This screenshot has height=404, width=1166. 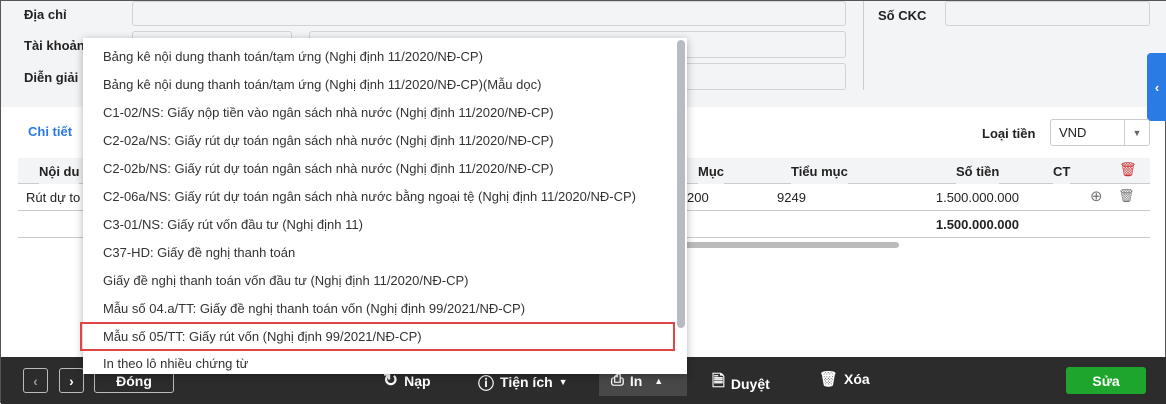 What do you see at coordinates (1126, 196) in the screenshot?
I see `delete-row-icon: 🗑` at bounding box center [1126, 196].